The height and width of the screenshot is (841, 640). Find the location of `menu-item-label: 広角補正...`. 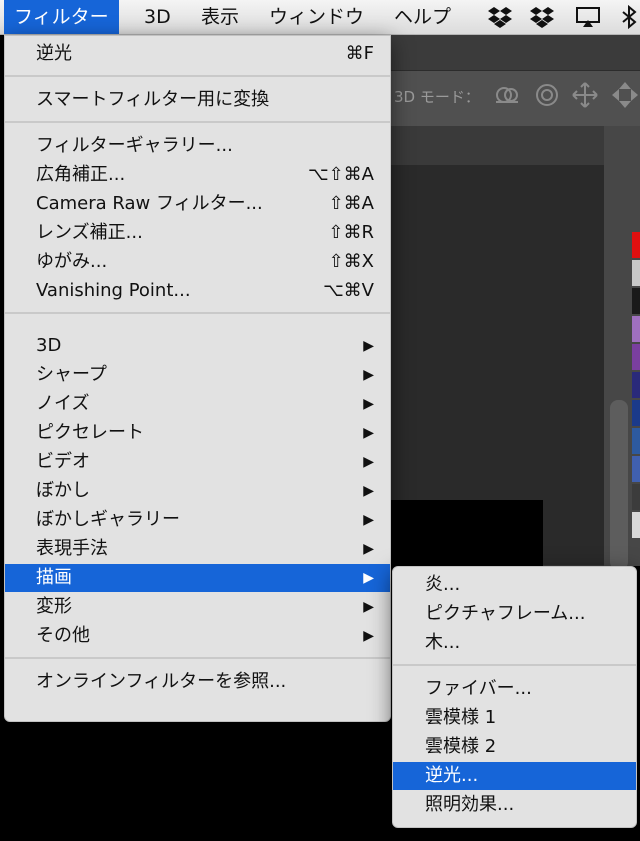

menu-item-label: 広角補正... is located at coordinates (81, 174).